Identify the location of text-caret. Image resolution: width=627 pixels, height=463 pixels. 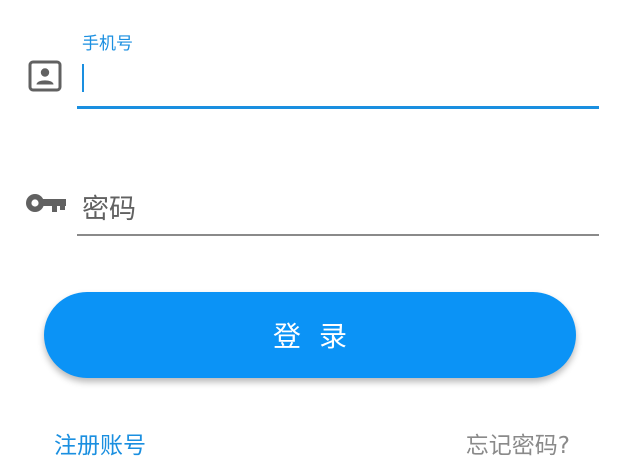
(83, 78).